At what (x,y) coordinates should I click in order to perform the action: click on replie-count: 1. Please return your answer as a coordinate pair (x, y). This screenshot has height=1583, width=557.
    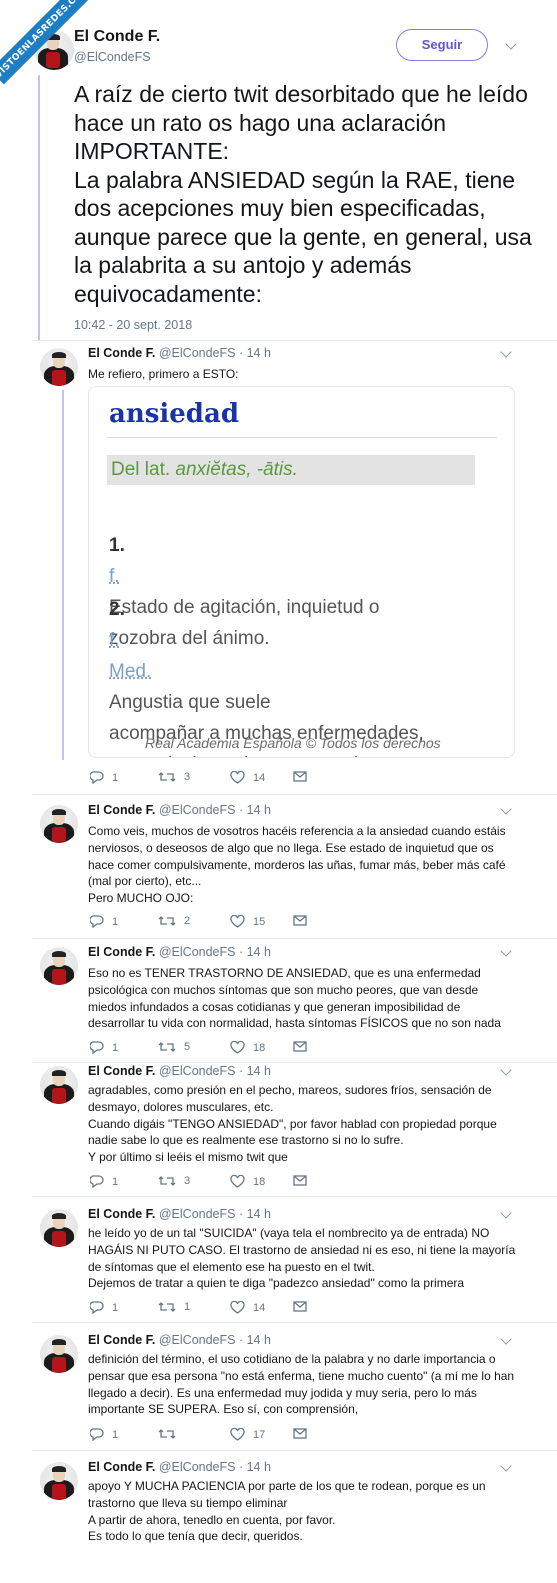
    Looking at the image, I should click on (115, 1047).